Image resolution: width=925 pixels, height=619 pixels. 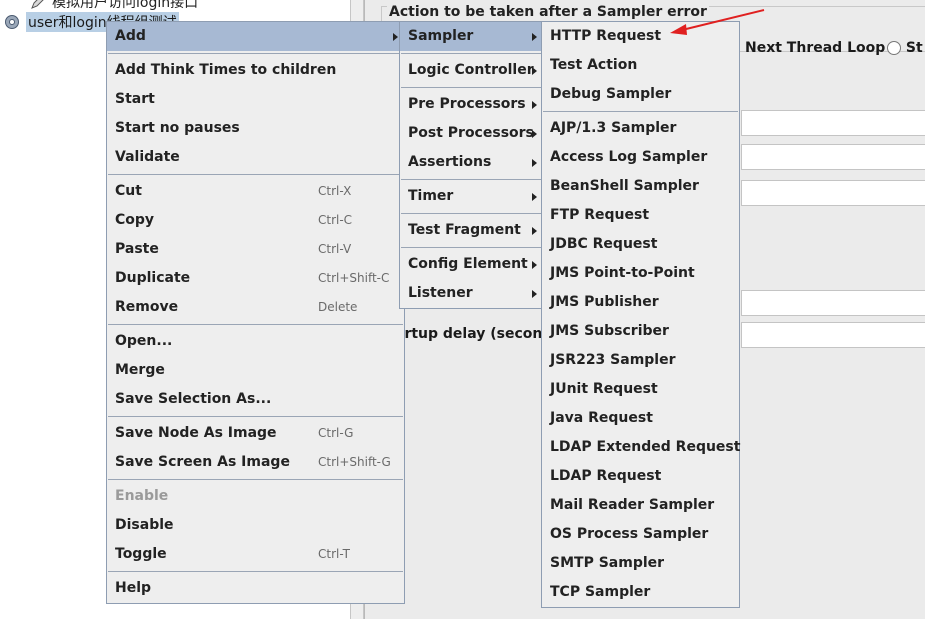 What do you see at coordinates (125, 5) in the screenshot?
I see `tree-node-label: 模拟用户访问login接口` at bounding box center [125, 5].